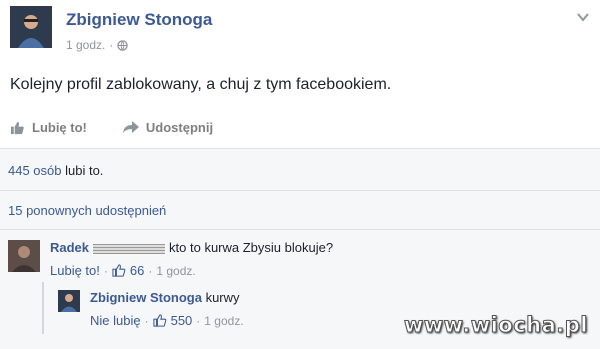  I want to click on share-button: Udostępnij, so click(168, 127).